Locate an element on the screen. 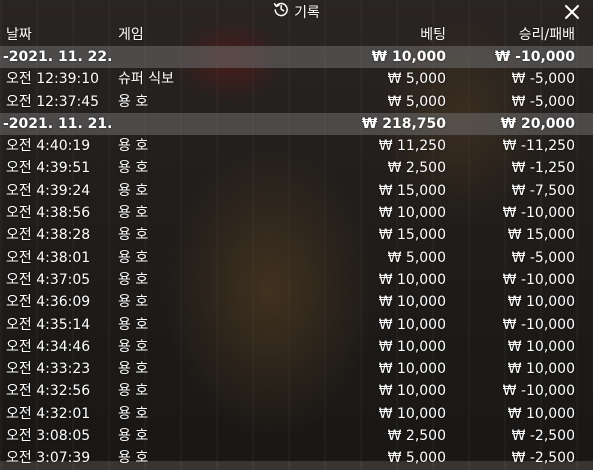  column-header-bet: 베팅 is located at coordinates (433, 35).